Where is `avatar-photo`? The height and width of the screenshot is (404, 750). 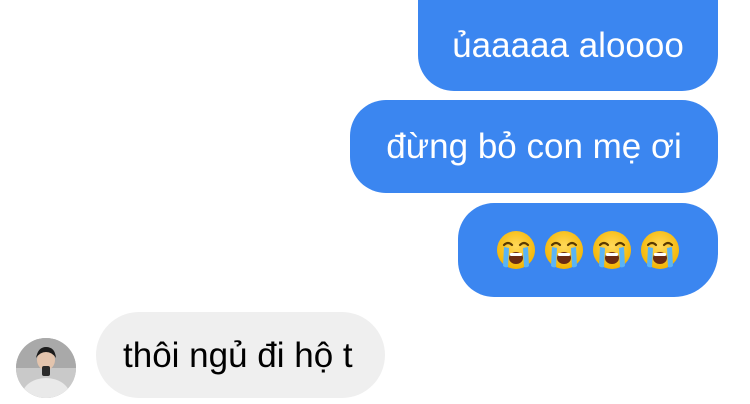 avatar-photo is located at coordinates (46, 368).